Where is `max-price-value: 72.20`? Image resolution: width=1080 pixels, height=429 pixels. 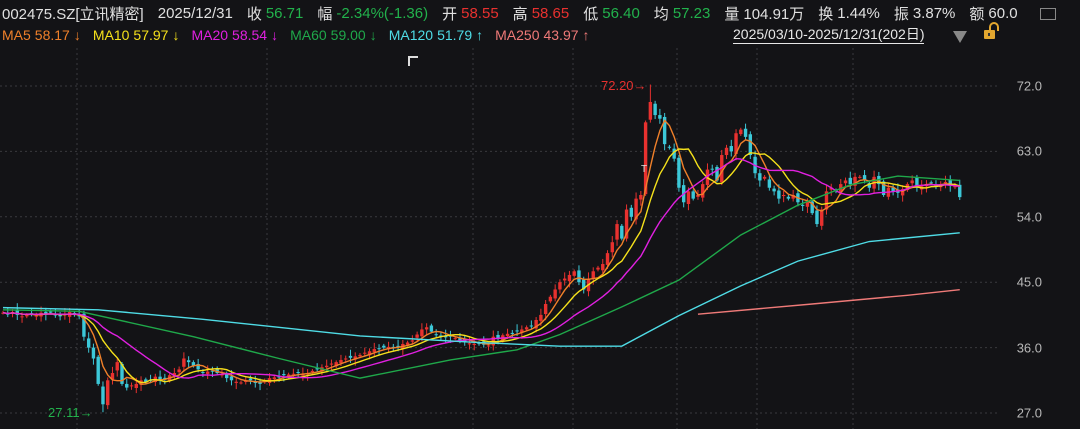 max-price-value: 72.20 is located at coordinates (617, 85).